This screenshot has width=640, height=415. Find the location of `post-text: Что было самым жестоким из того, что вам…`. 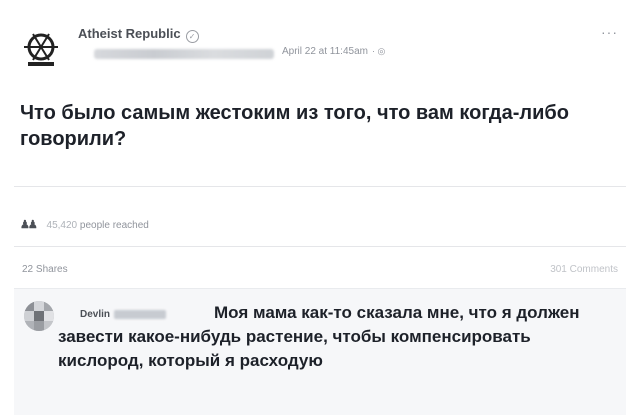

post-text: Что было самым жестоким из того, что вам… is located at coordinates (294, 126).